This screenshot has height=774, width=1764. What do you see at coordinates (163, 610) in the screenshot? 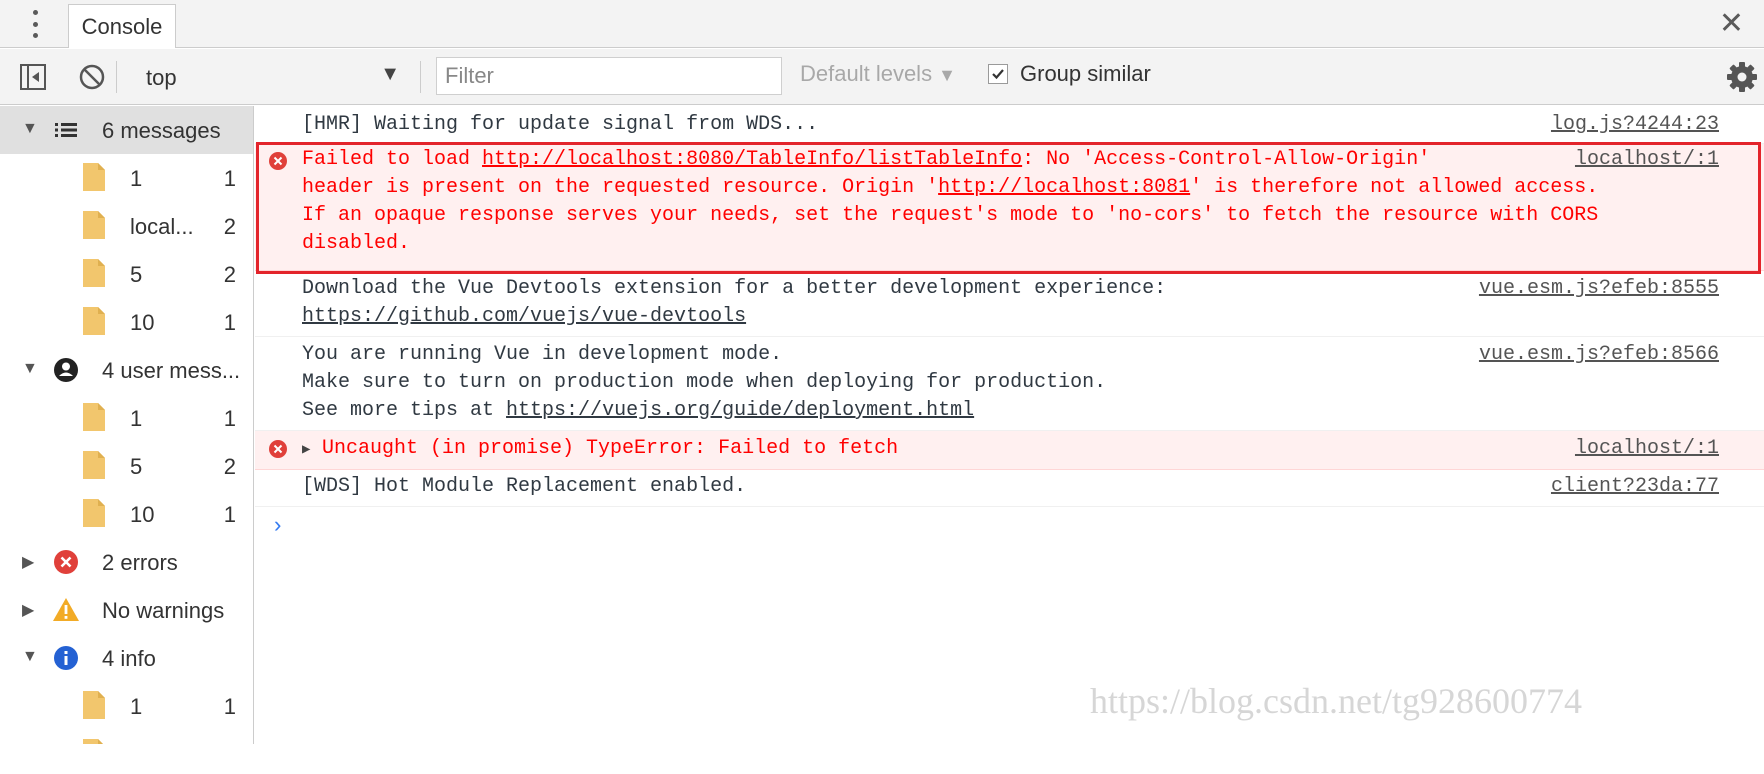
I see `sidebar-label: No warnings` at bounding box center [163, 610].